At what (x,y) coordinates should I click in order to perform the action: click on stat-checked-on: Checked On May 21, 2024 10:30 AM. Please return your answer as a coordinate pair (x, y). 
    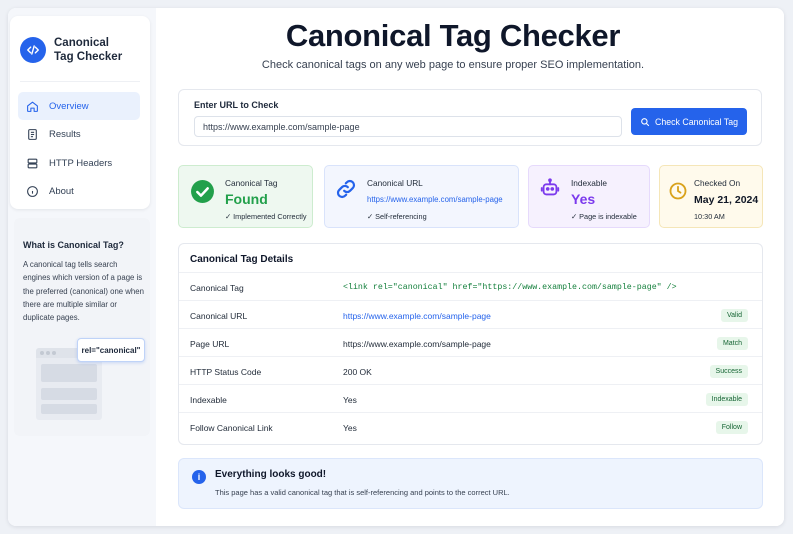
    Looking at the image, I should click on (711, 196).